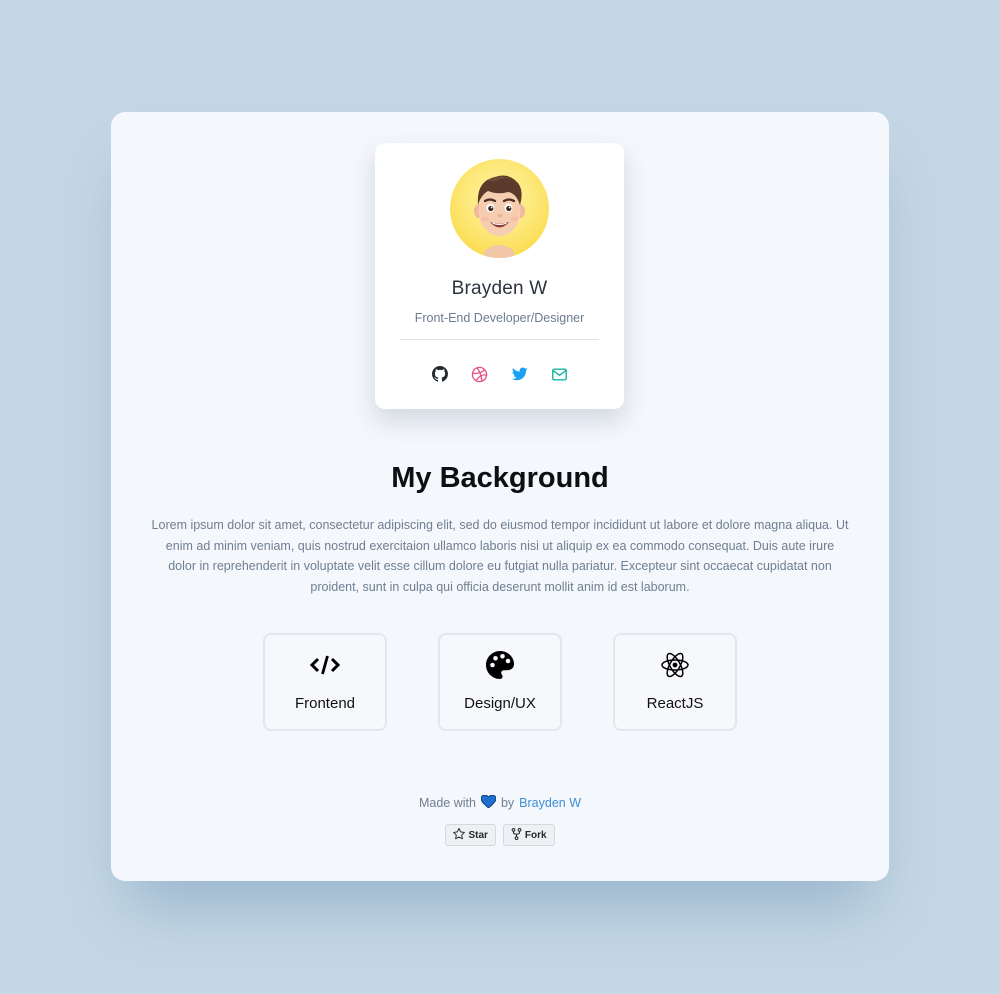 This screenshot has width=1000, height=994. I want to click on mail-icon, so click(560, 374).